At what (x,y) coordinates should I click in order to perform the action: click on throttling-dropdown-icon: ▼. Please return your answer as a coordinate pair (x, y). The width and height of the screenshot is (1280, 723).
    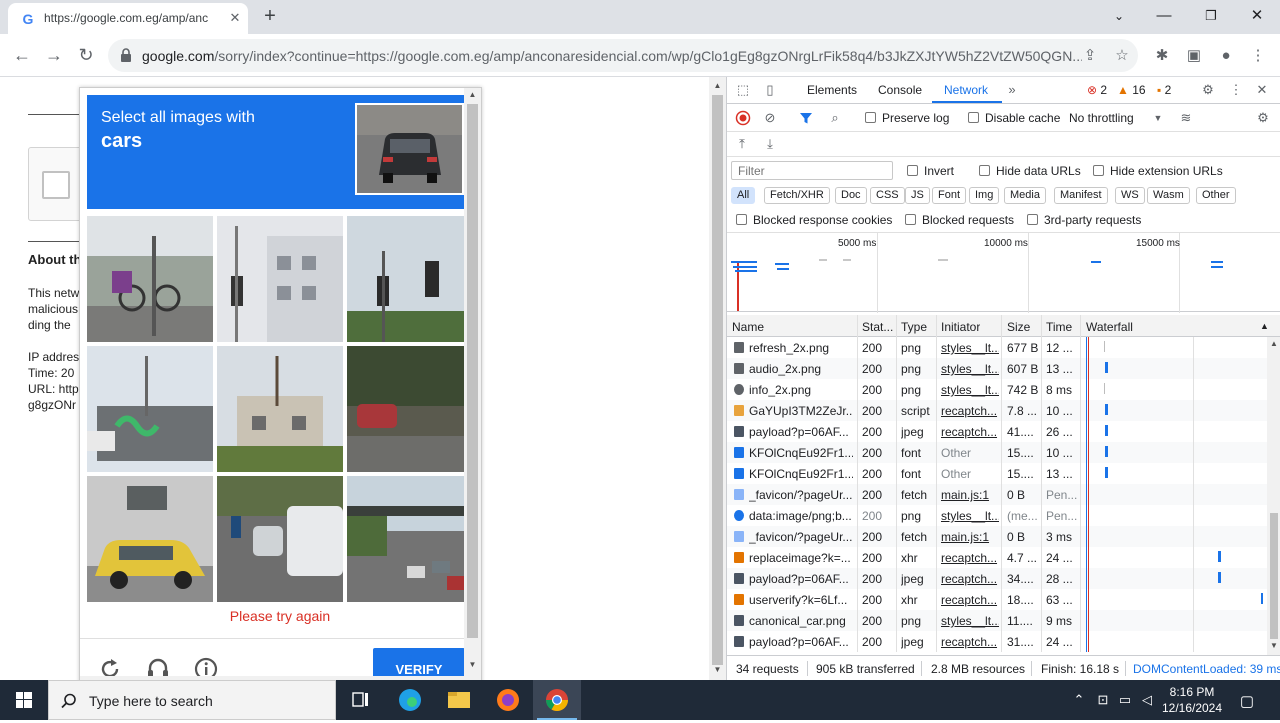
    Looking at the image, I should click on (1158, 118).